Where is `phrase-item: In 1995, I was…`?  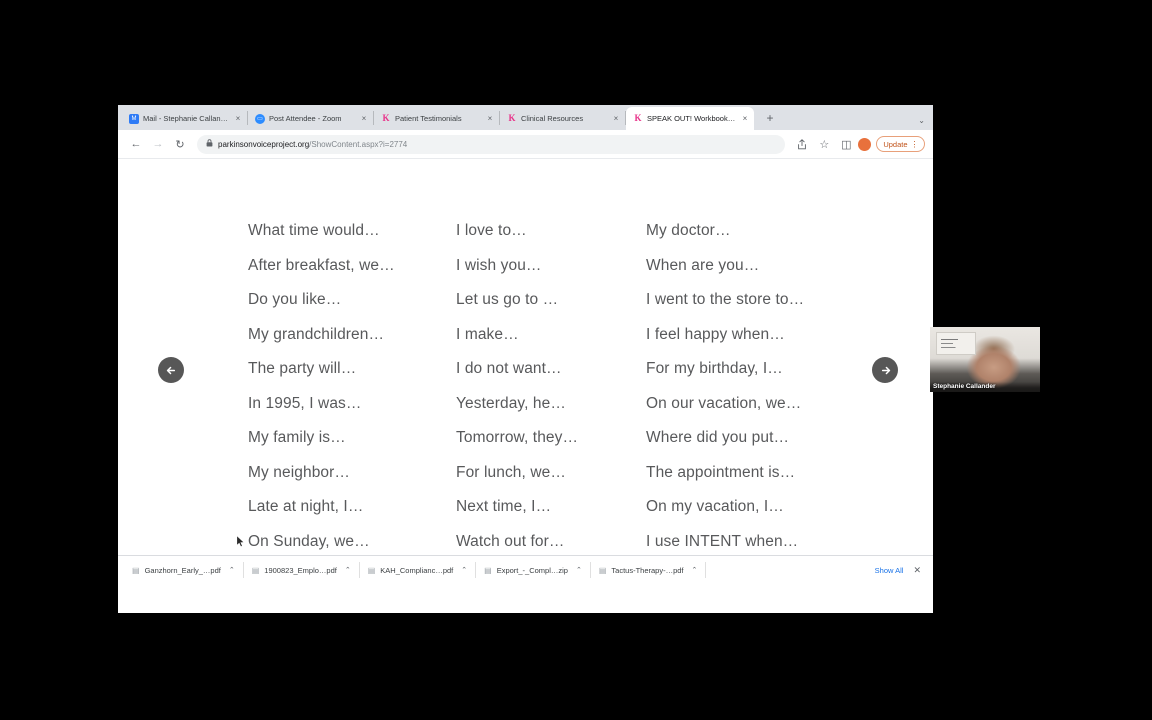
phrase-item: In 1995, I was… is located at coordinates (305, 403).